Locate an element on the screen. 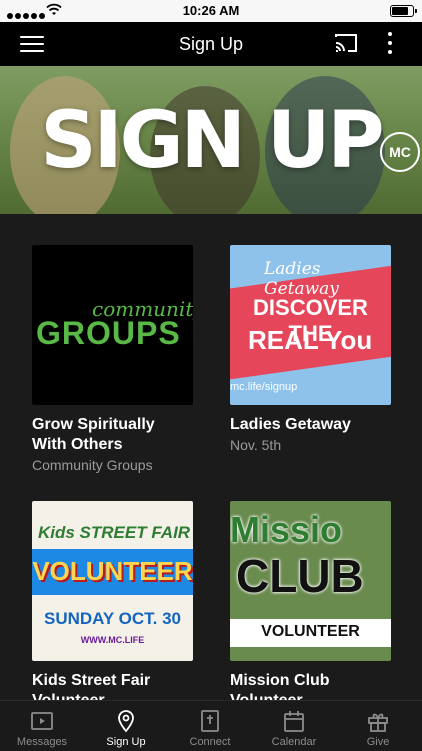  card-image-text: Missio is located at coordinates (286, 529).